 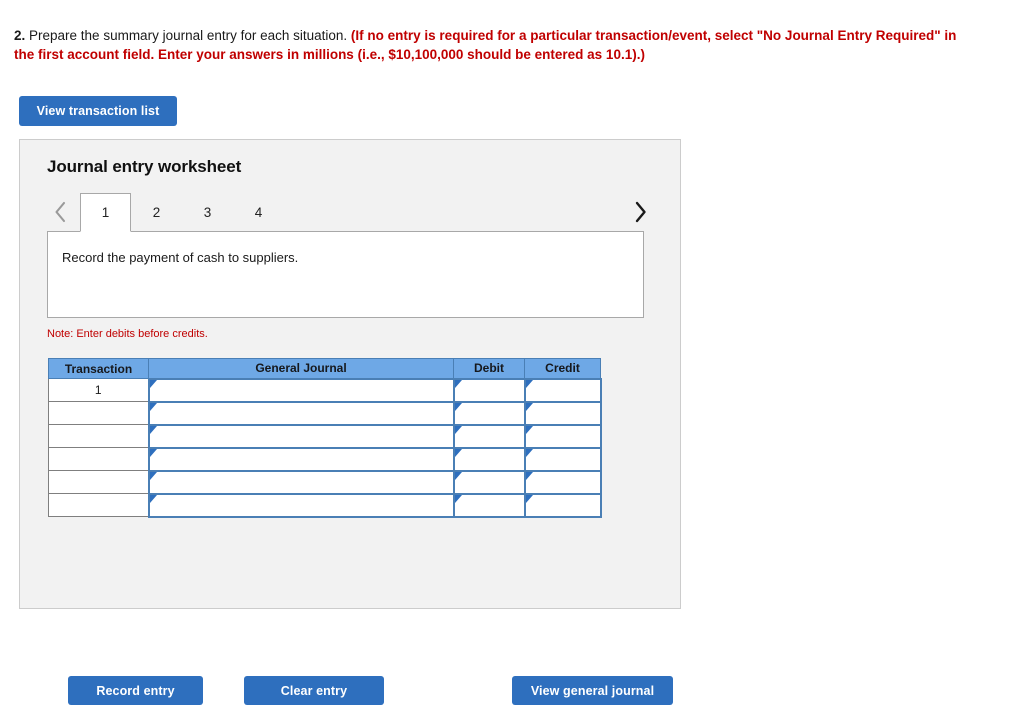 I want to click on worksheet-tabs: 1 2 3 4, so click(x=182, y=212).